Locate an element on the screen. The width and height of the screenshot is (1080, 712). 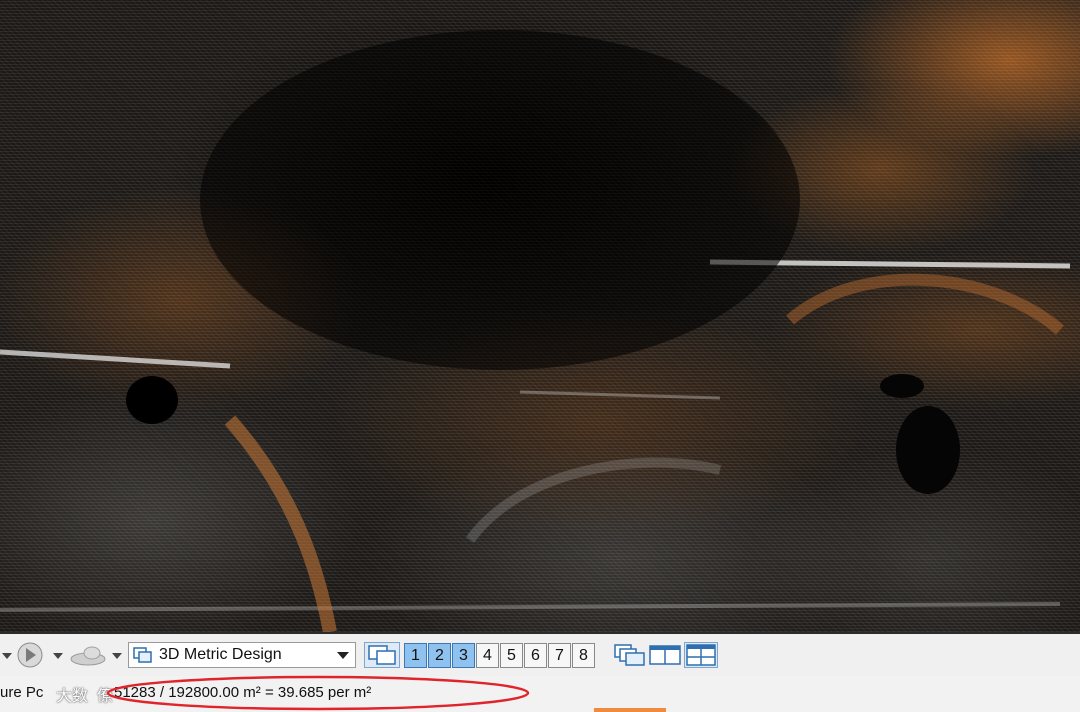
split-horizontal-icon is located at coordinates (665, 655).